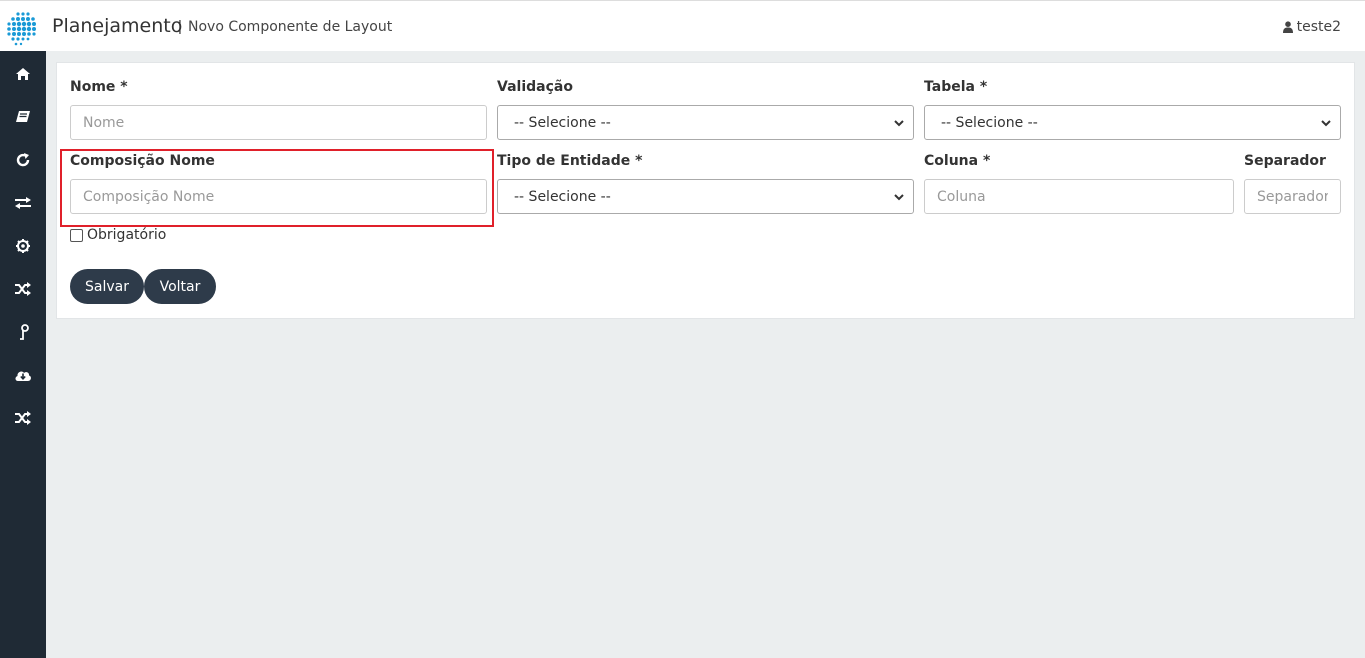 This screenshot has width=1365, height=658. Describe the element at coordinates (278, 122) in the screenshot. I see `nome-input` at that location.